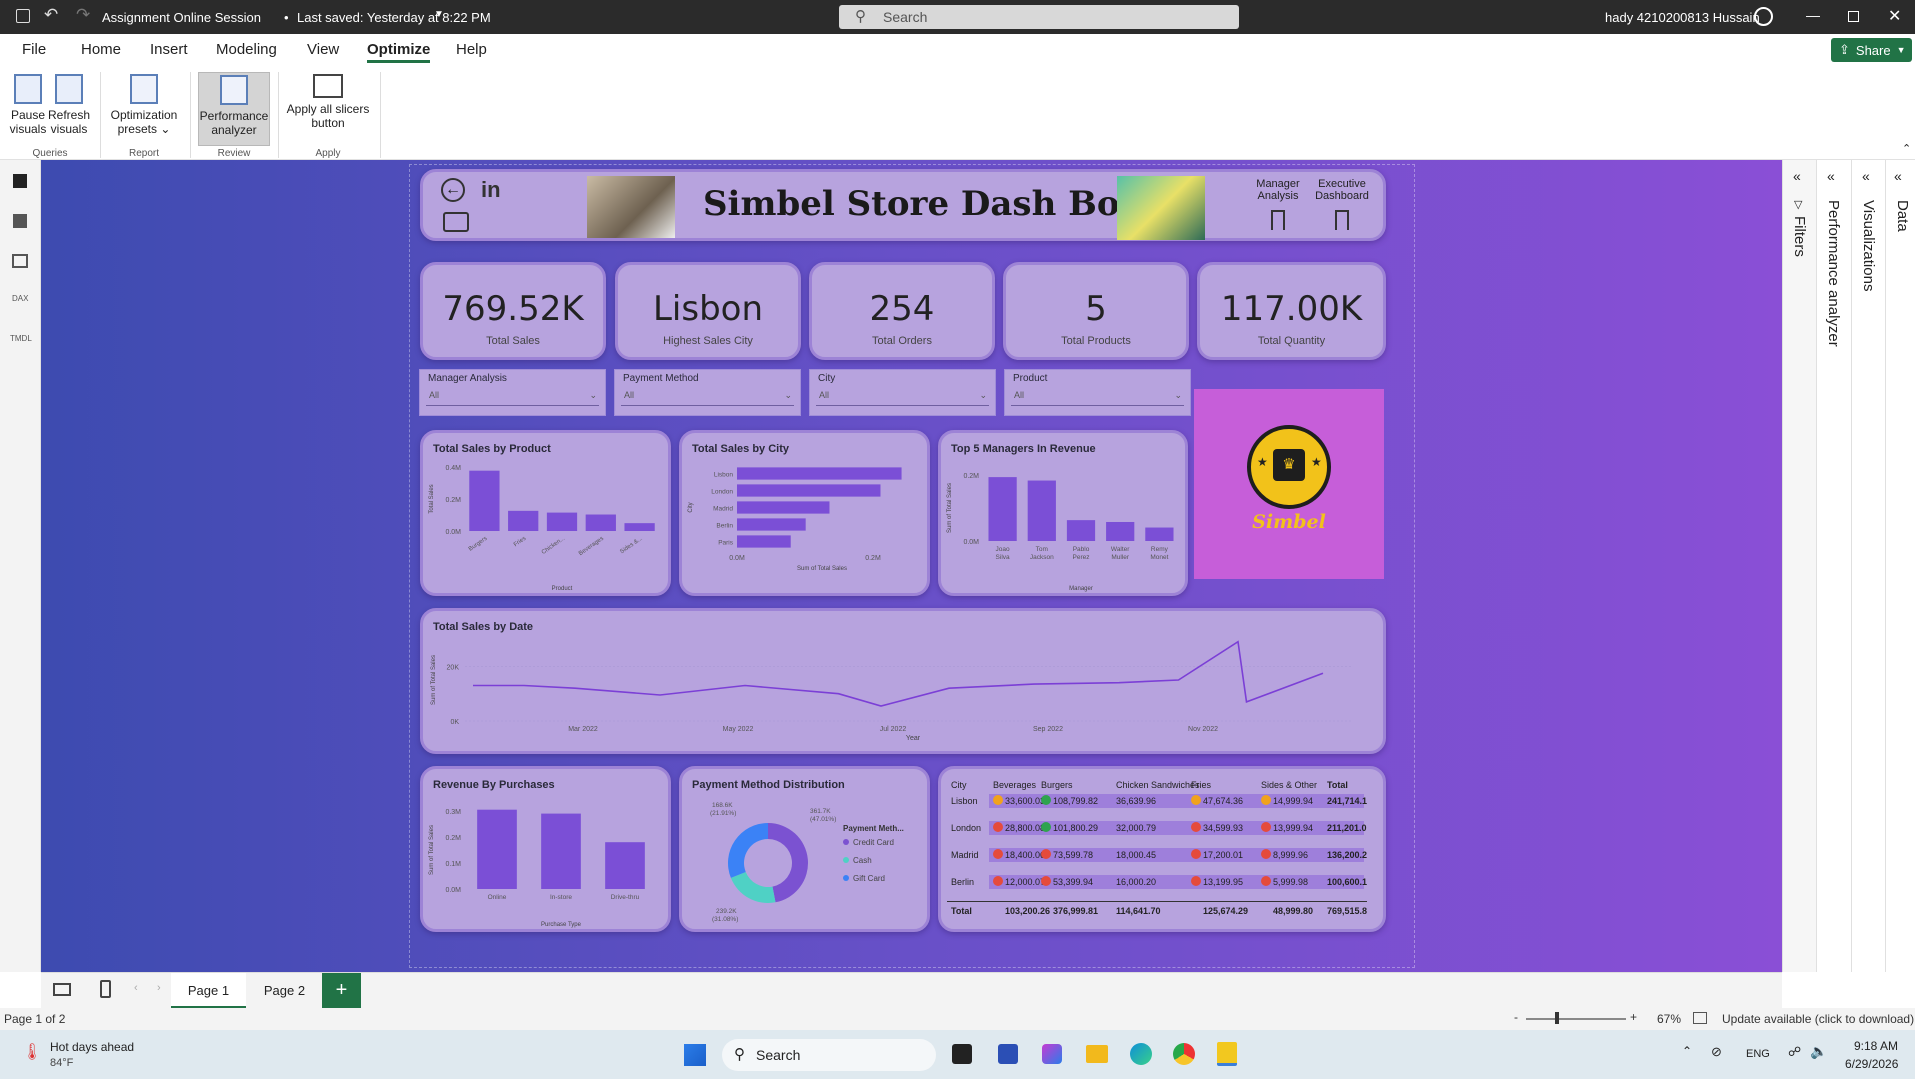 The height and width of the screenshot is (1079, 1915). I want to click on avatar, so click(1763, 16).